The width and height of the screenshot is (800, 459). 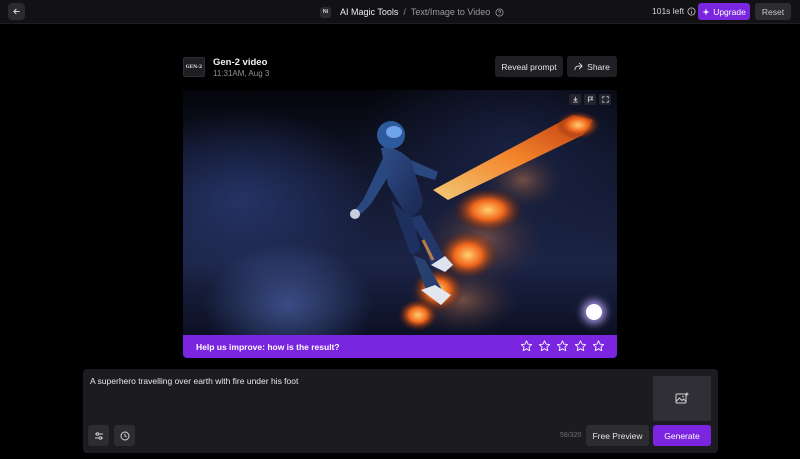 What do you see at coordinates (571, 435) in the screenshot?
I see `char-count: 58/320` at bounding box center [571, 435].